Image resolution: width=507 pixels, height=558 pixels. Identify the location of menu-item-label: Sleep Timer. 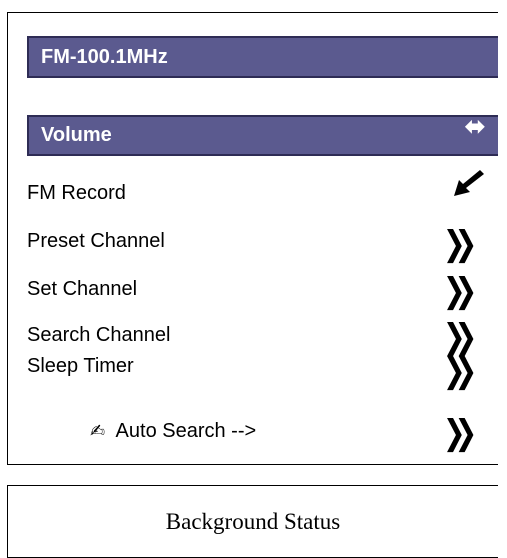
(80, 366).